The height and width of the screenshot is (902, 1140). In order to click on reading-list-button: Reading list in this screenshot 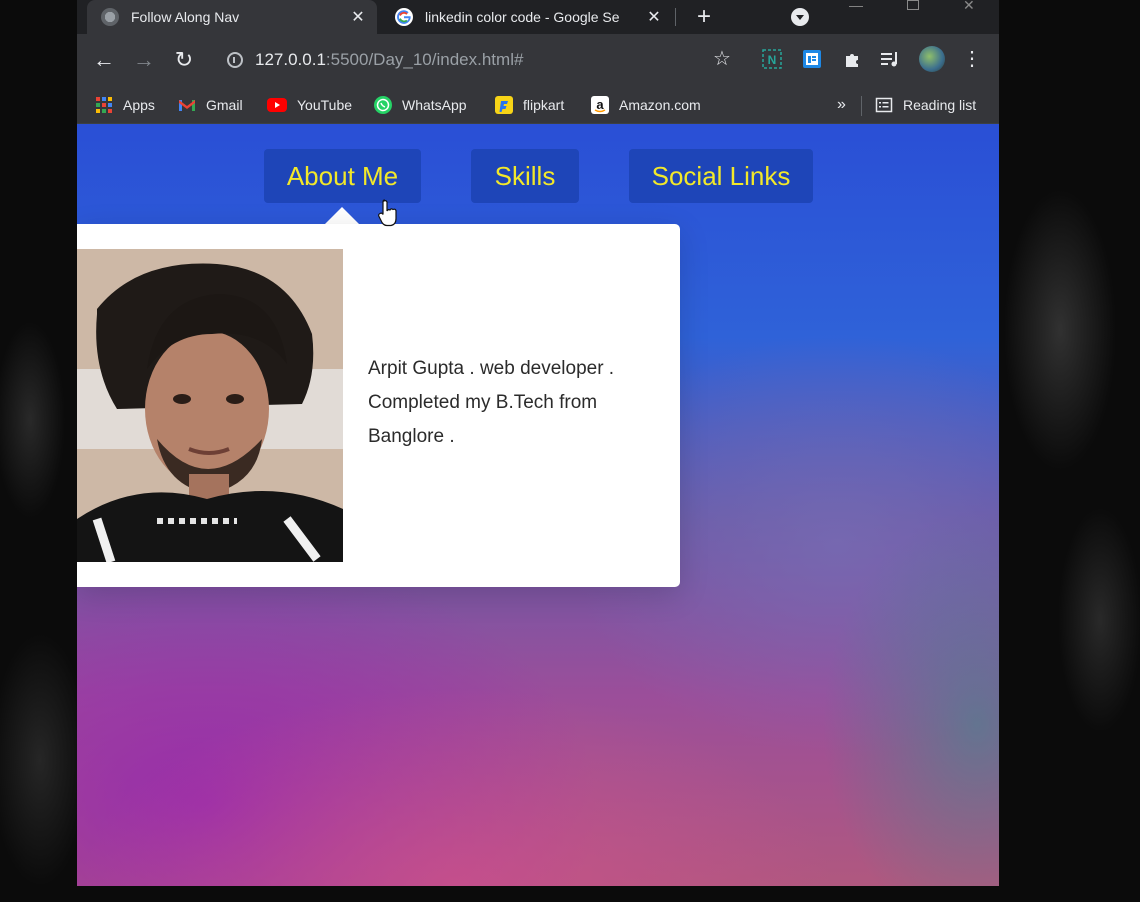, I will do `click(925, 105)`.